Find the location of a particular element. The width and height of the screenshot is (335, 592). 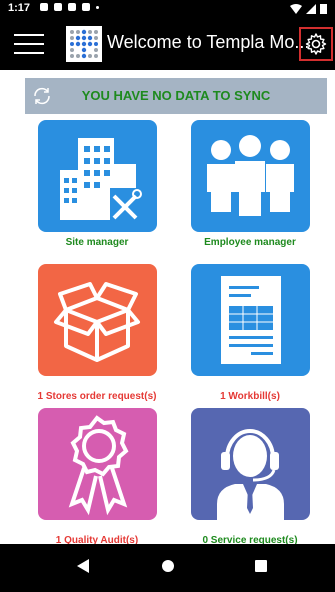

people-icon is located at coordinates (250, 175).